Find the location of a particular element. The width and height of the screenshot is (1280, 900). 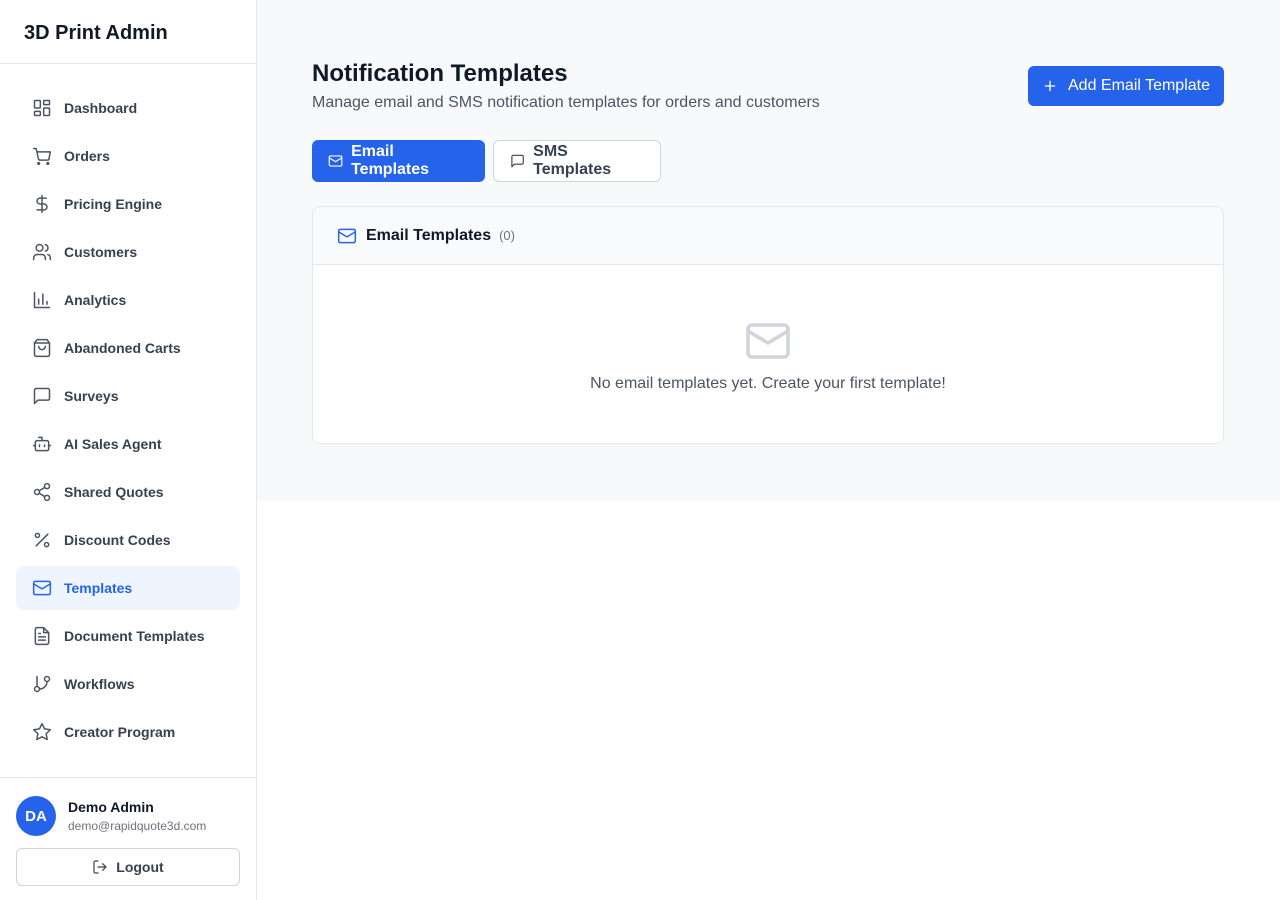

sidebar-item-document-templates: Document Templates is located at coordinates (128, 636).